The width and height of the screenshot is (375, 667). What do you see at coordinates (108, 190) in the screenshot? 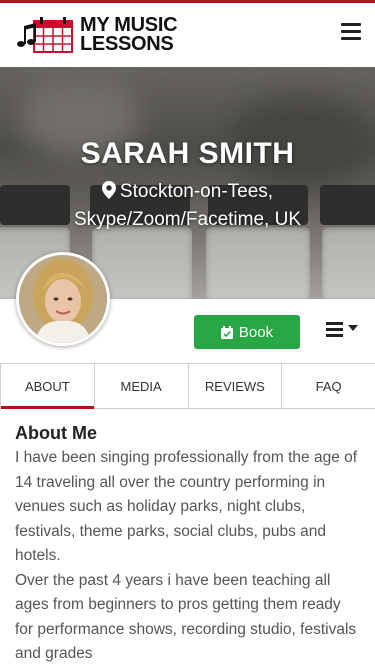
I see `map-pin-icon` at bounding box center [108, 190].